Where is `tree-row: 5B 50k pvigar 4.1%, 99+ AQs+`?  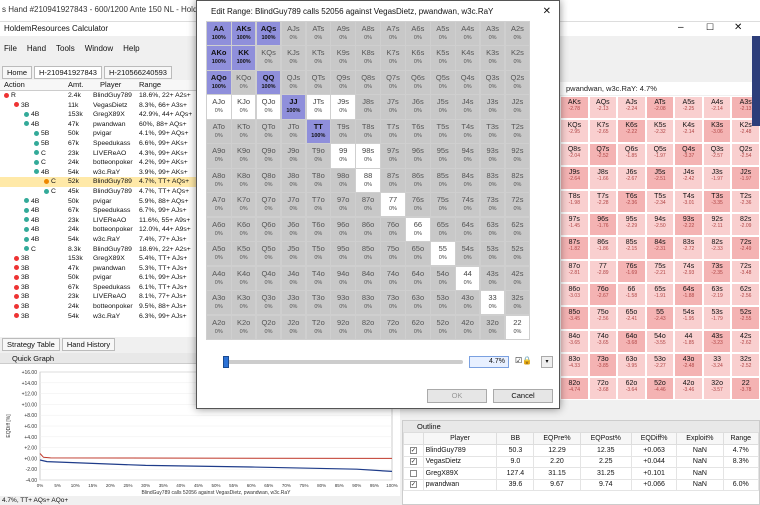 tree-row: 5B 50k pvigar 4.1%, 99+ AQs+ is located at coordinates (100, 134).